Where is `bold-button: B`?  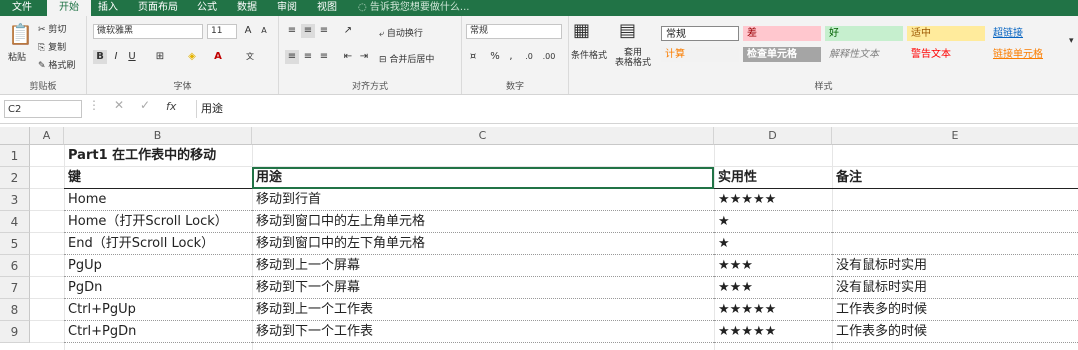 bold-button: B is located at coordinates (100, 57).